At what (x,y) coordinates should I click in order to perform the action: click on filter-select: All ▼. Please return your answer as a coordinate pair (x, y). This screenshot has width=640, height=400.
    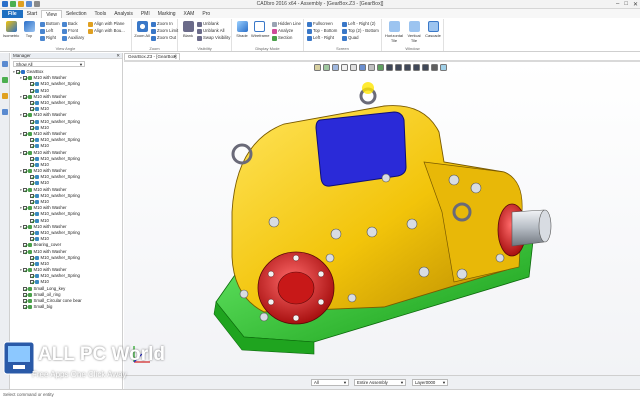
    Looking at the image, I should click on (330, 382).